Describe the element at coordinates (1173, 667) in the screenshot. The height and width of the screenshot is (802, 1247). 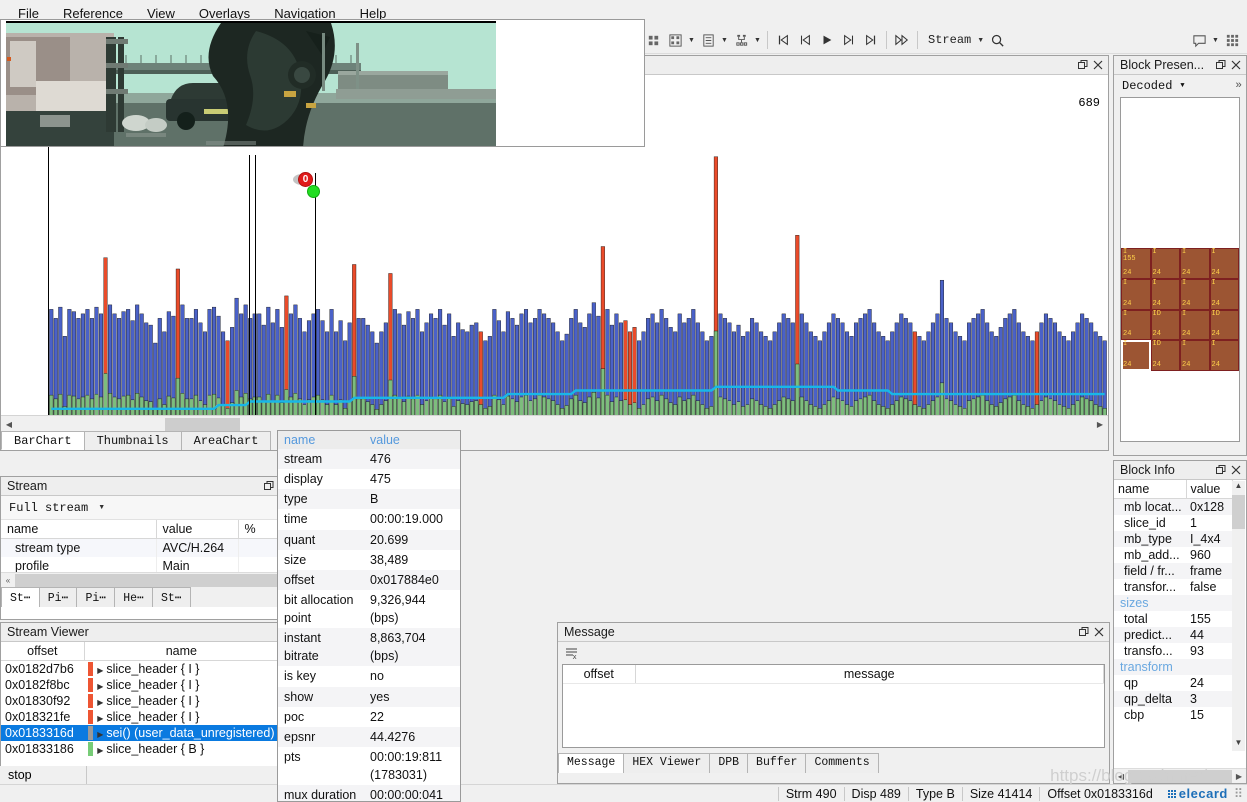
I see `block-info-group-row: transform` at that location.